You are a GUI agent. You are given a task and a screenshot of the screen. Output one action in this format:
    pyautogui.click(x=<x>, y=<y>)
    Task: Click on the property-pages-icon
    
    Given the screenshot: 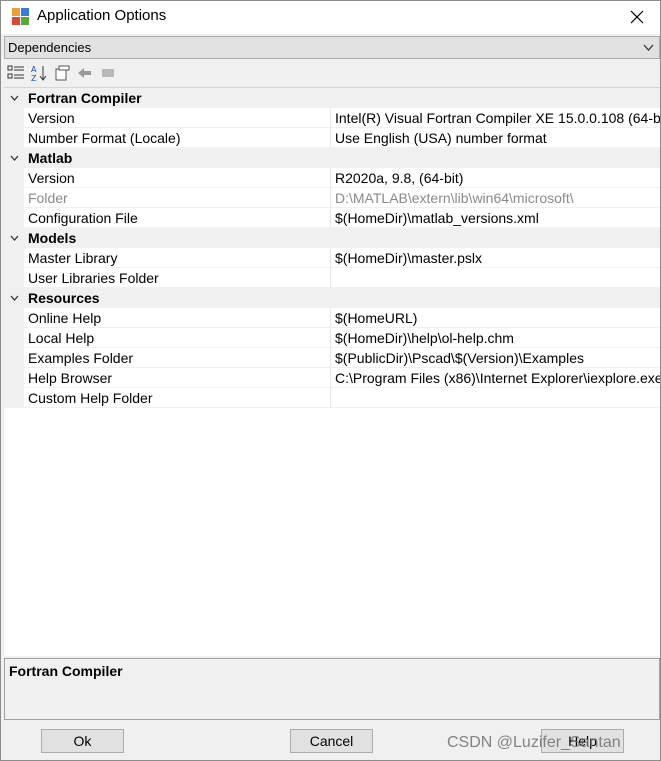 What is the action you would take?
    pyautogui.click(x=62, y=73)
    